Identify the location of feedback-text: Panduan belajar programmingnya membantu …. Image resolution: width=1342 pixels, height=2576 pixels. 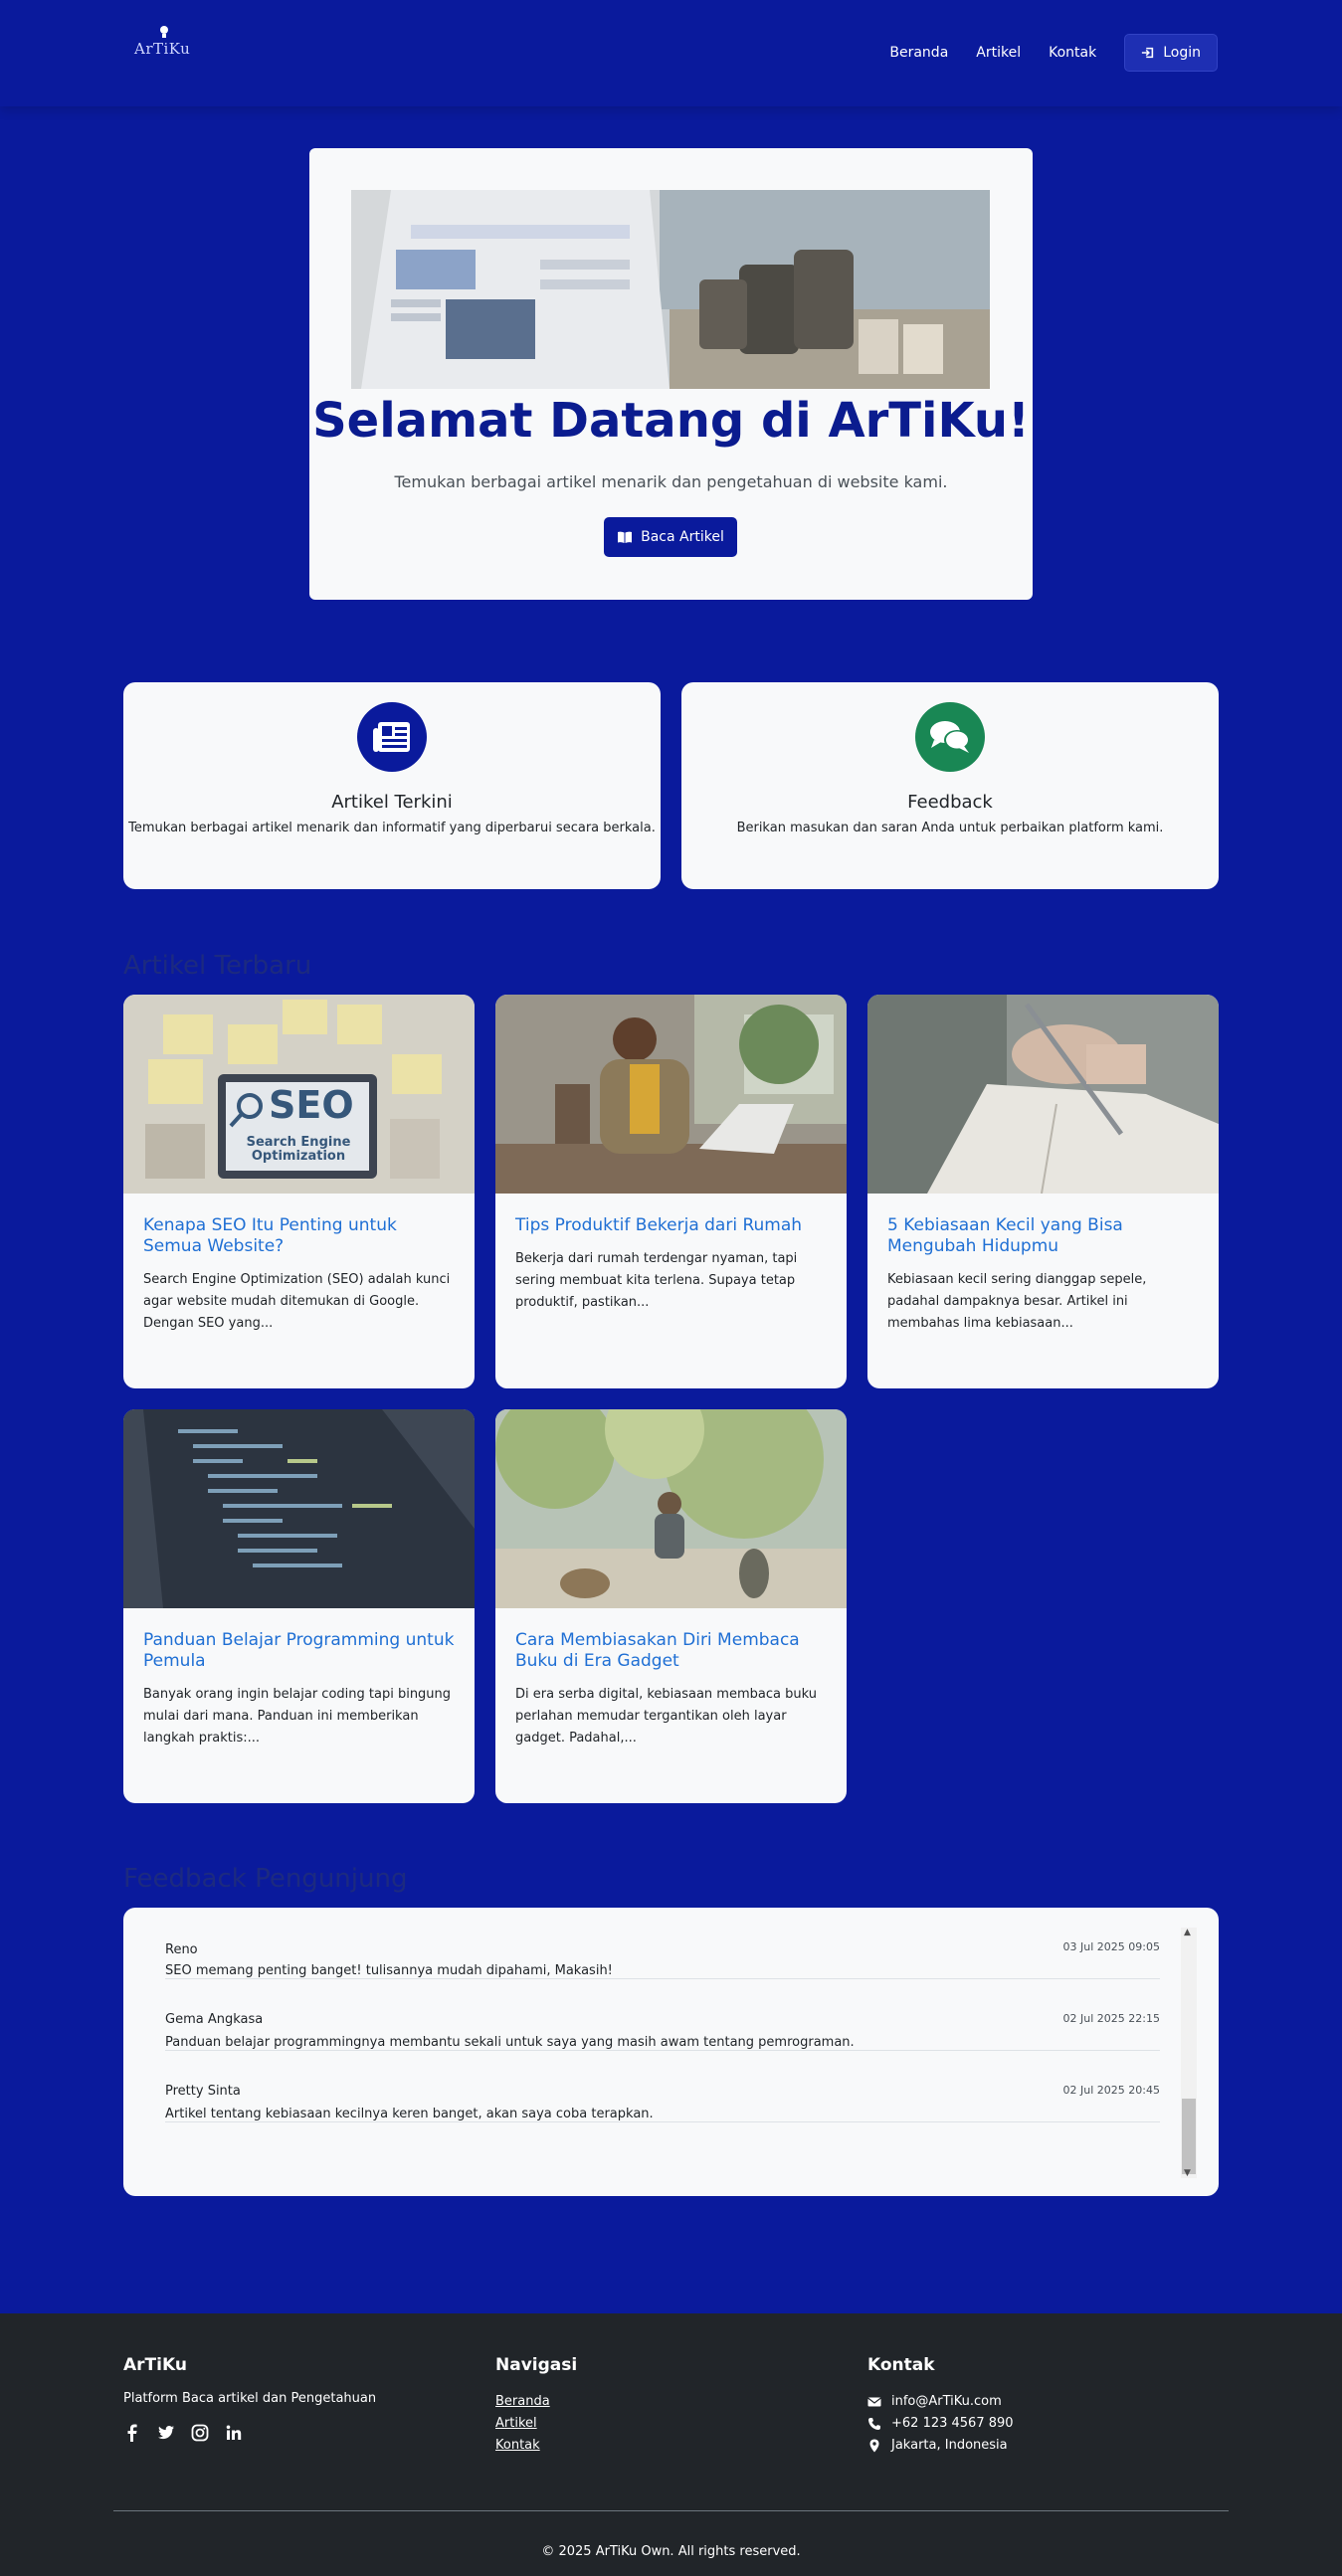
(510, 2042).